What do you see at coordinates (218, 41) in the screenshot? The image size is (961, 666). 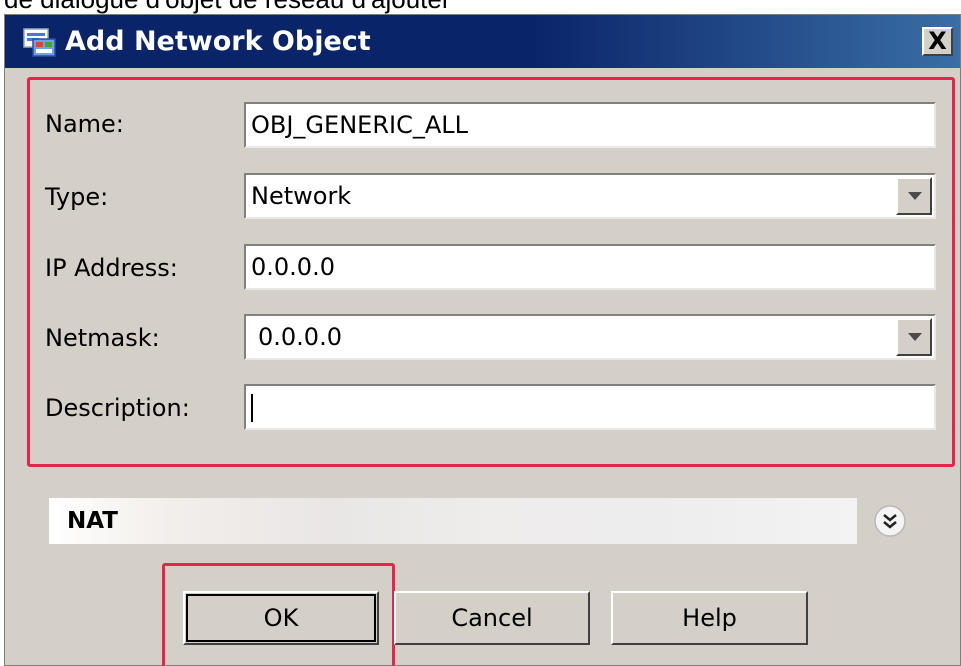 I see `dialog-title: Add Network Object` at bounding box center [218, 41].